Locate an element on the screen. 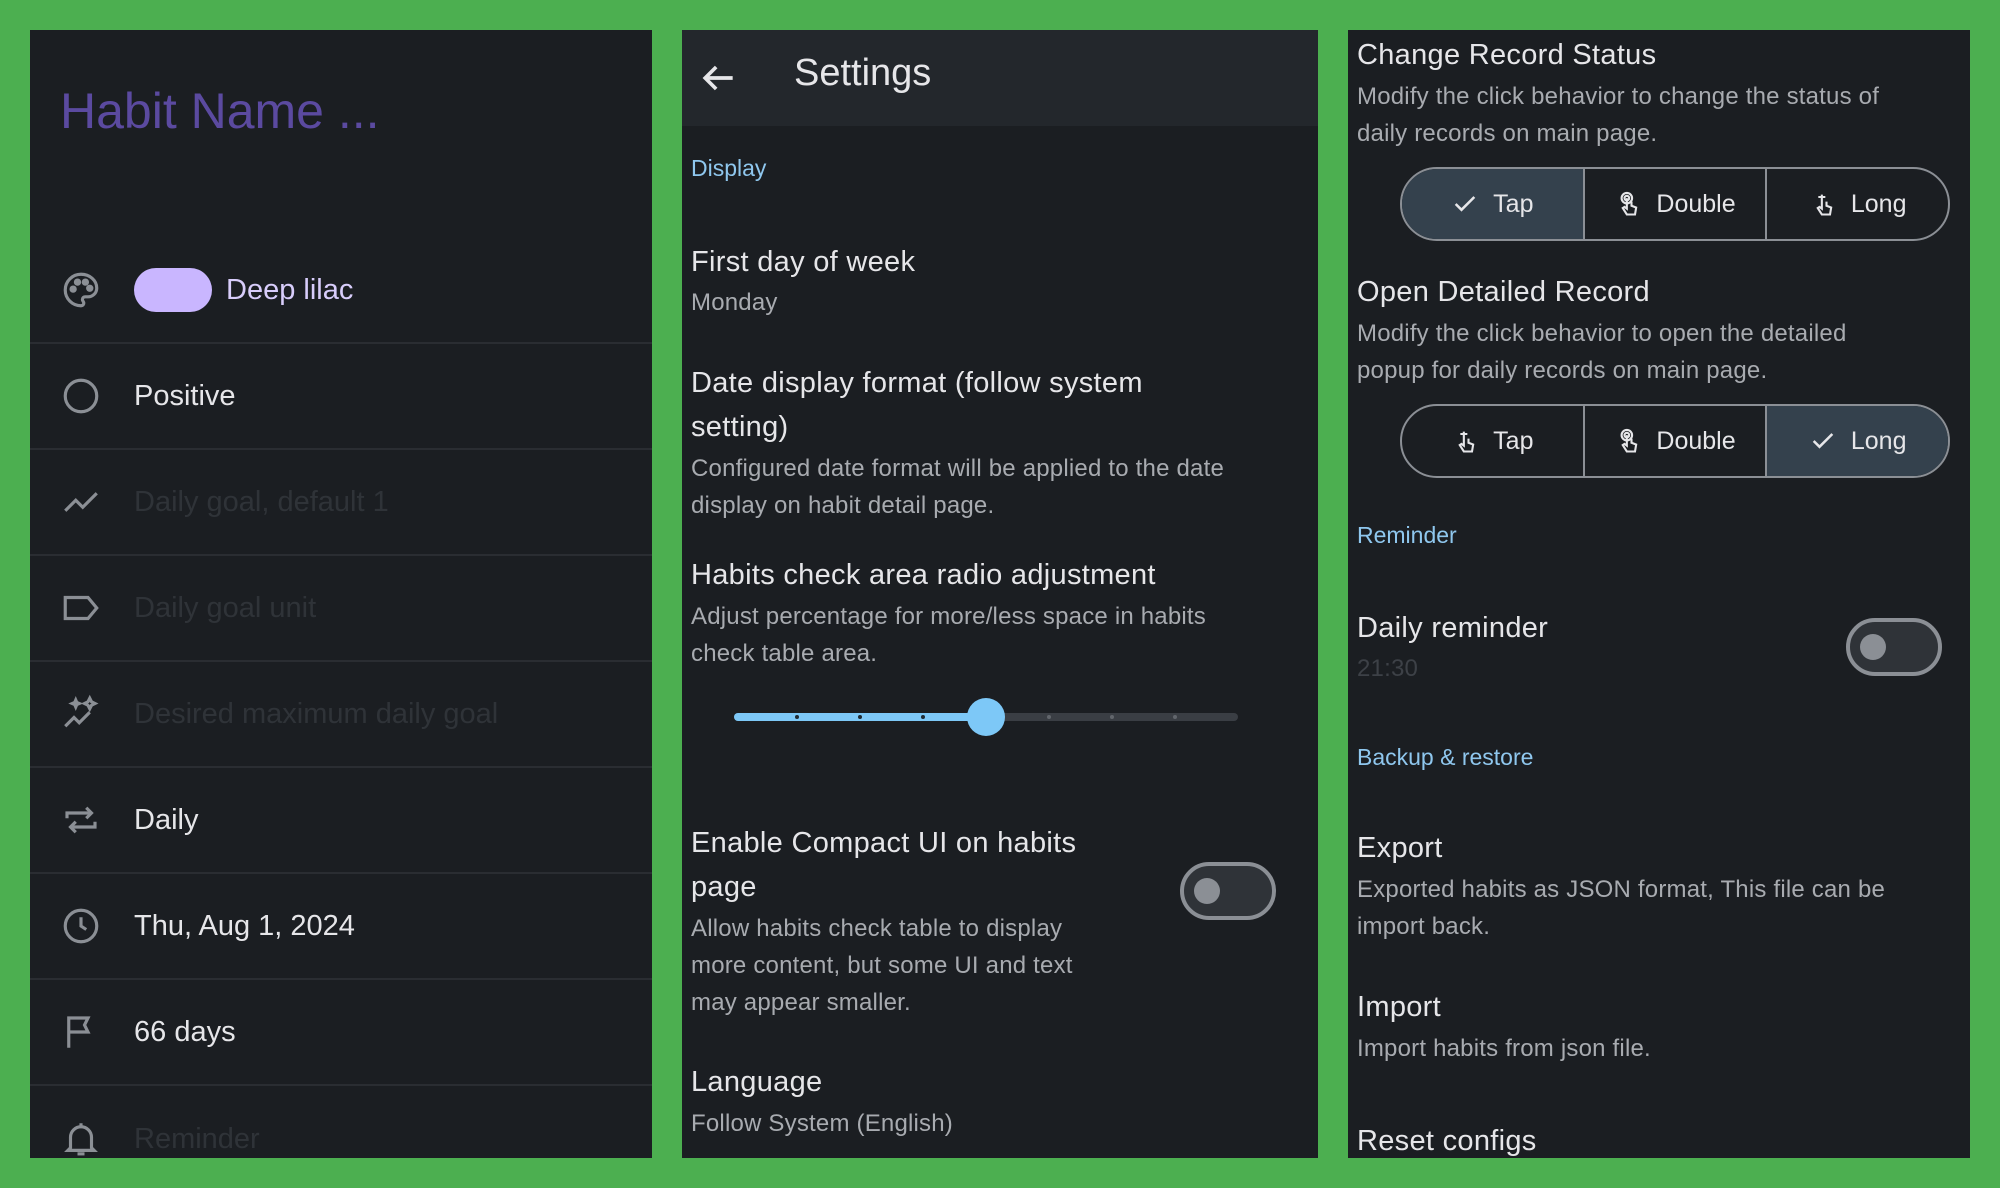 This screenshot has height=1188, width=2000. daily-goal-row: Daily goal, default 1 is located at coordinates (341, 503).